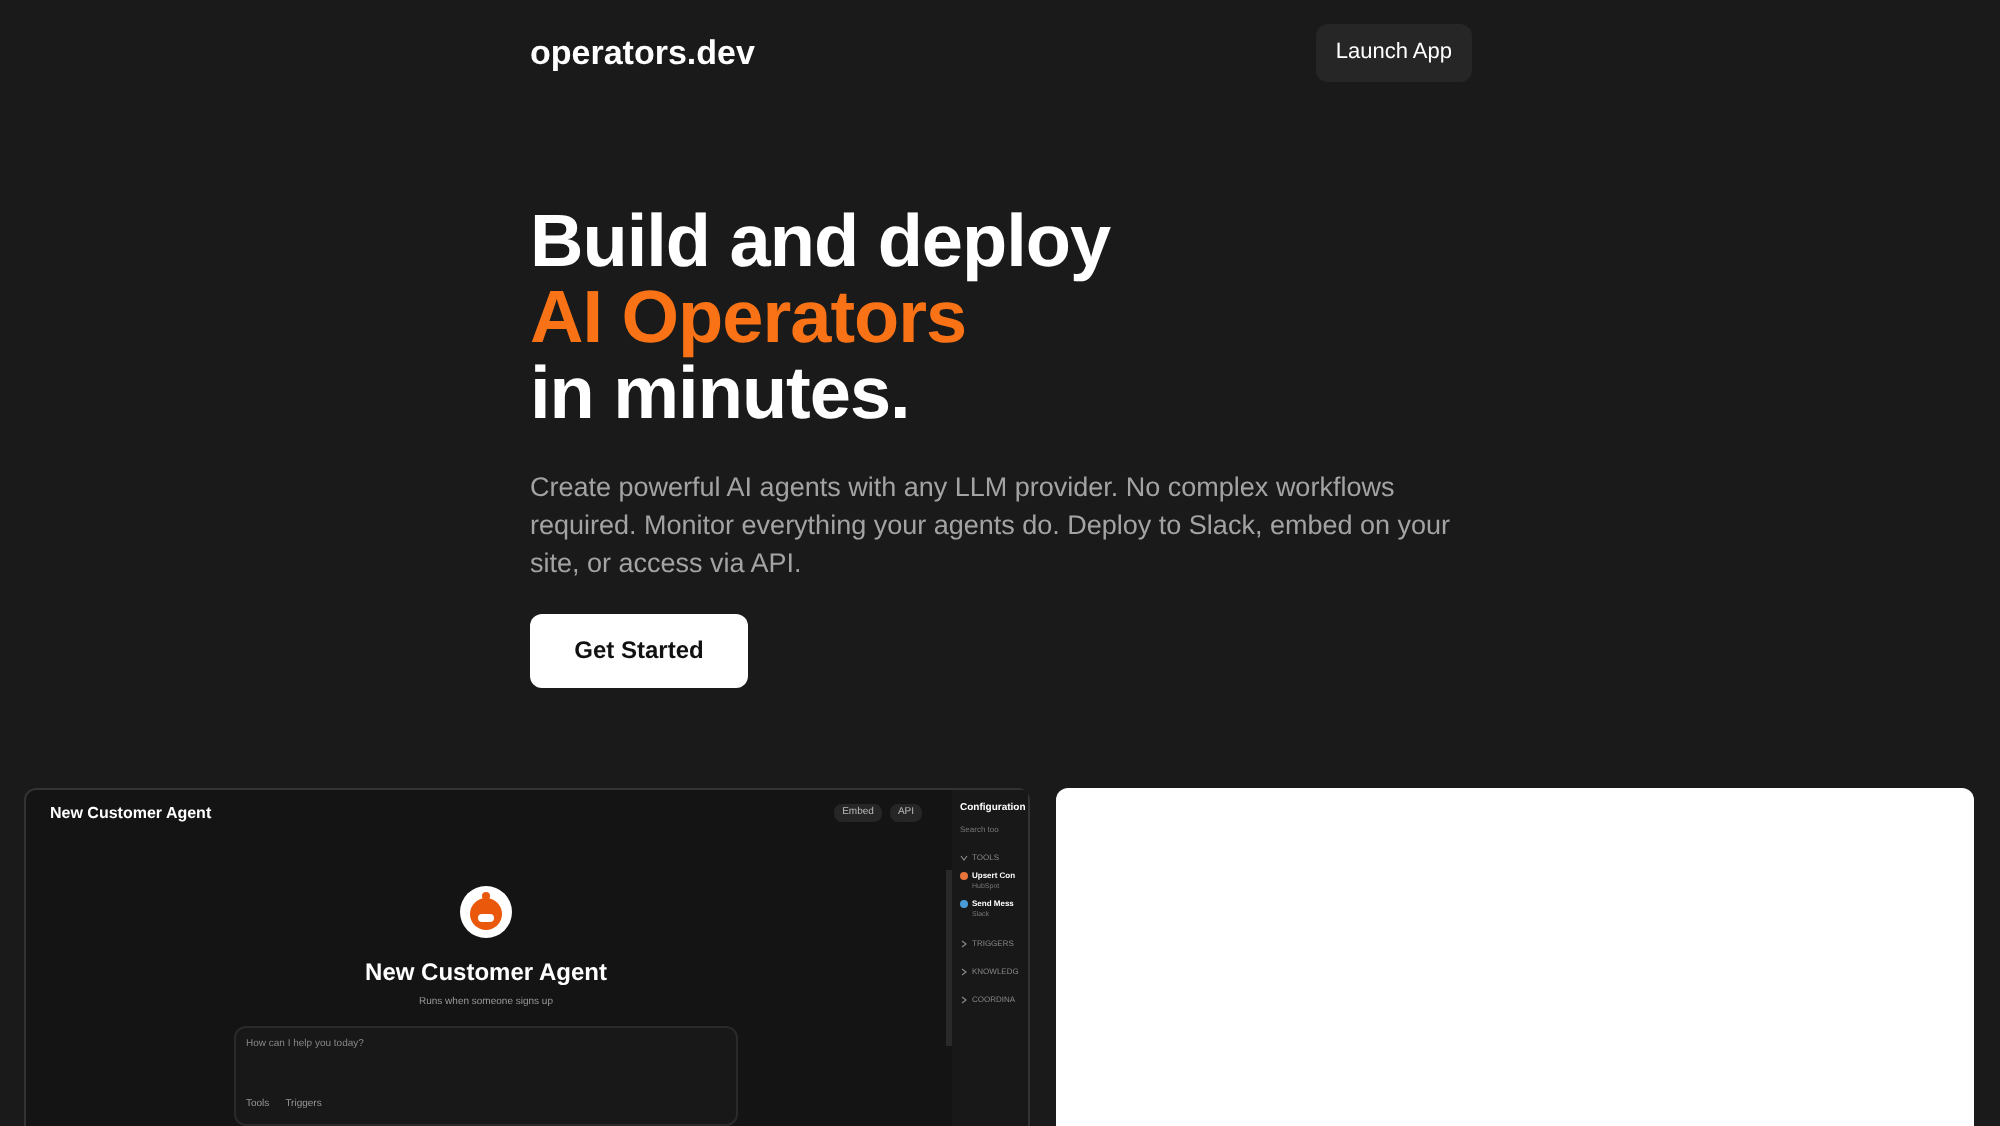 The image size is (2000, 1126). Describe the element at coordinates (642, 52) in the screenshot. I see `site-logo: operators.dev` at that location.